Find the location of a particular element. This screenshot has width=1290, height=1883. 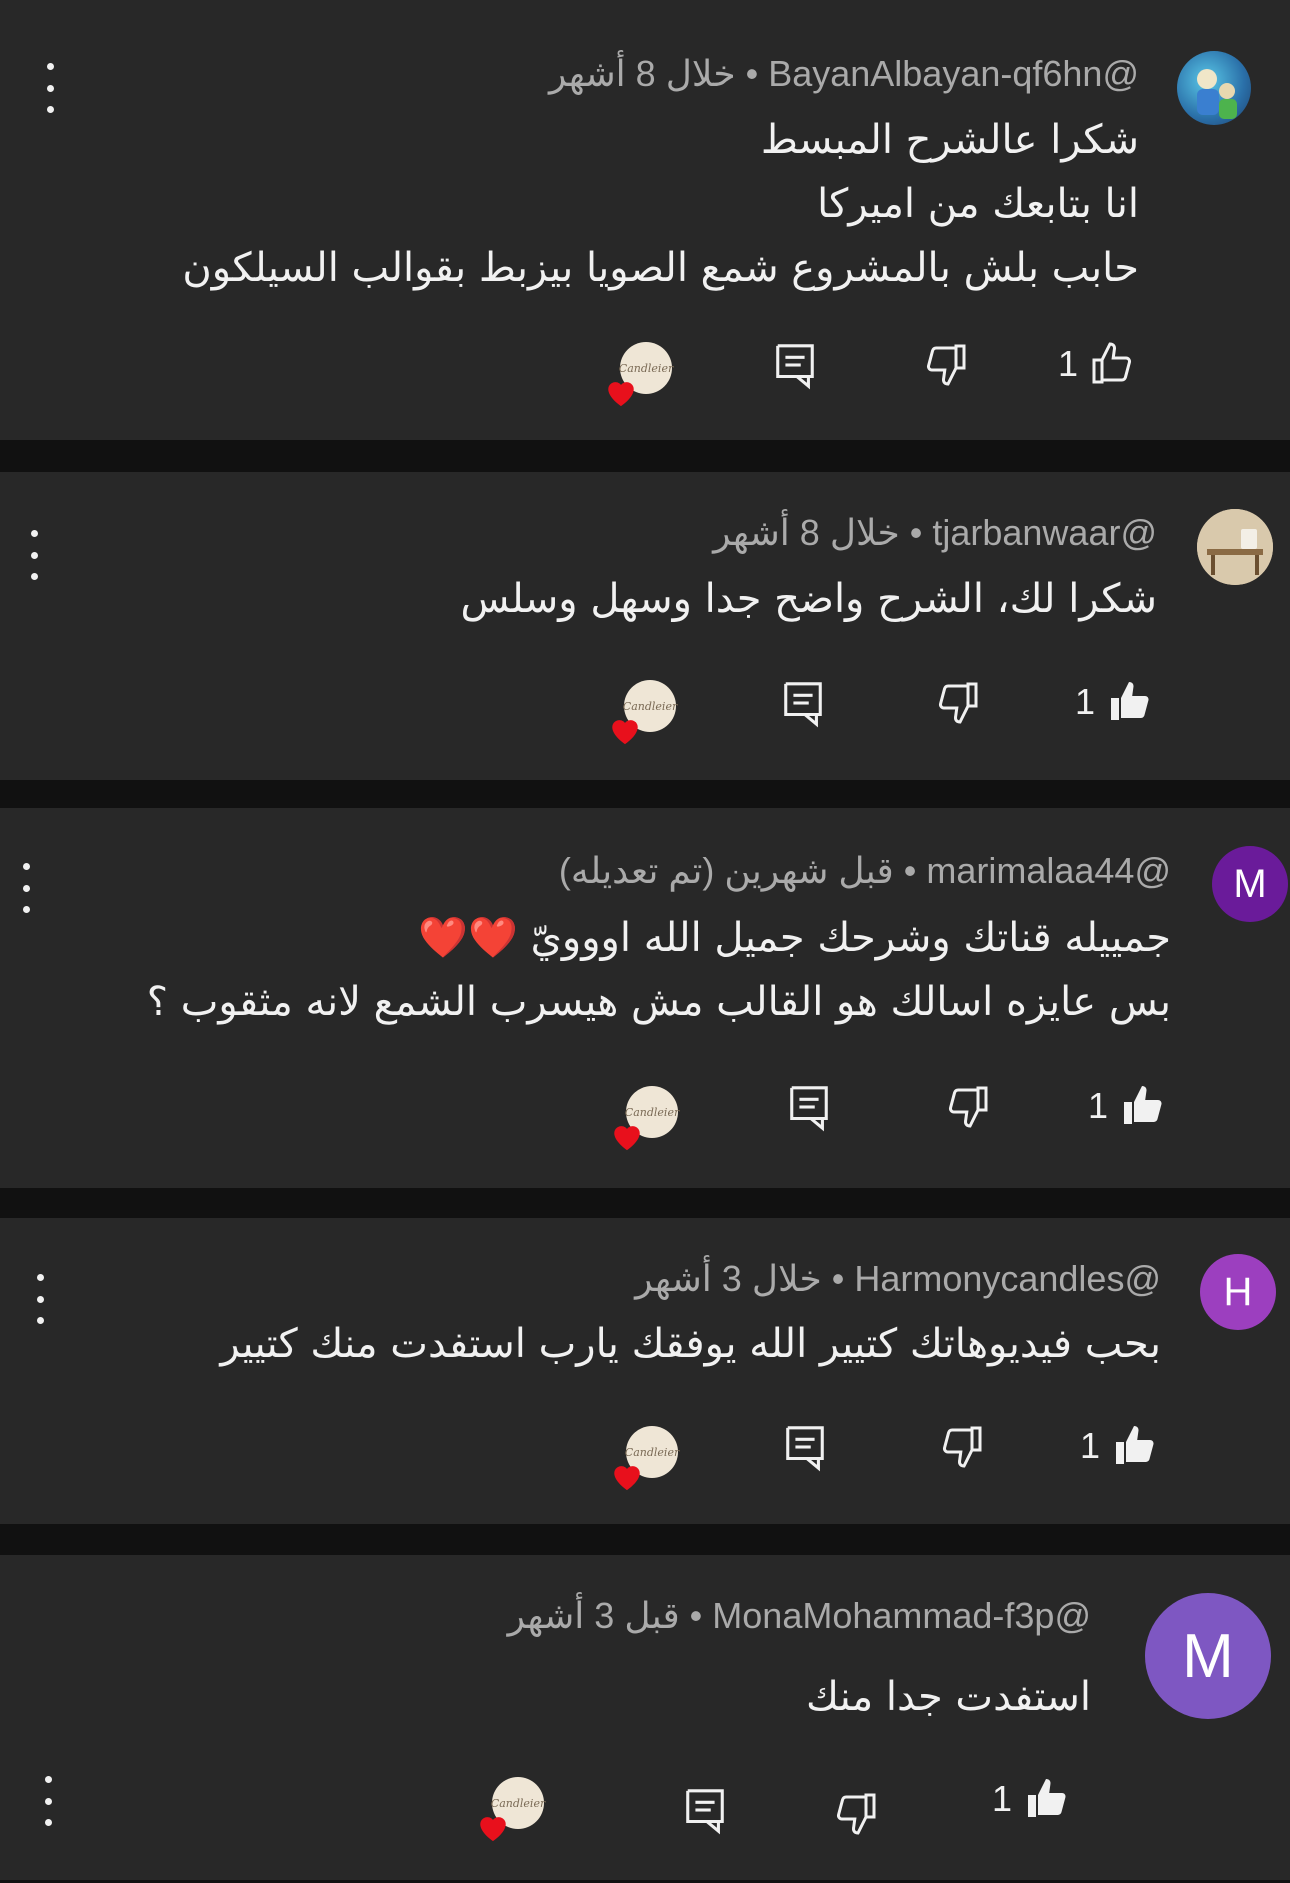

comment-meta: @BayanAlbayan-qf6hn•خلال 8 أشهر is located at coordinates (844, 73).